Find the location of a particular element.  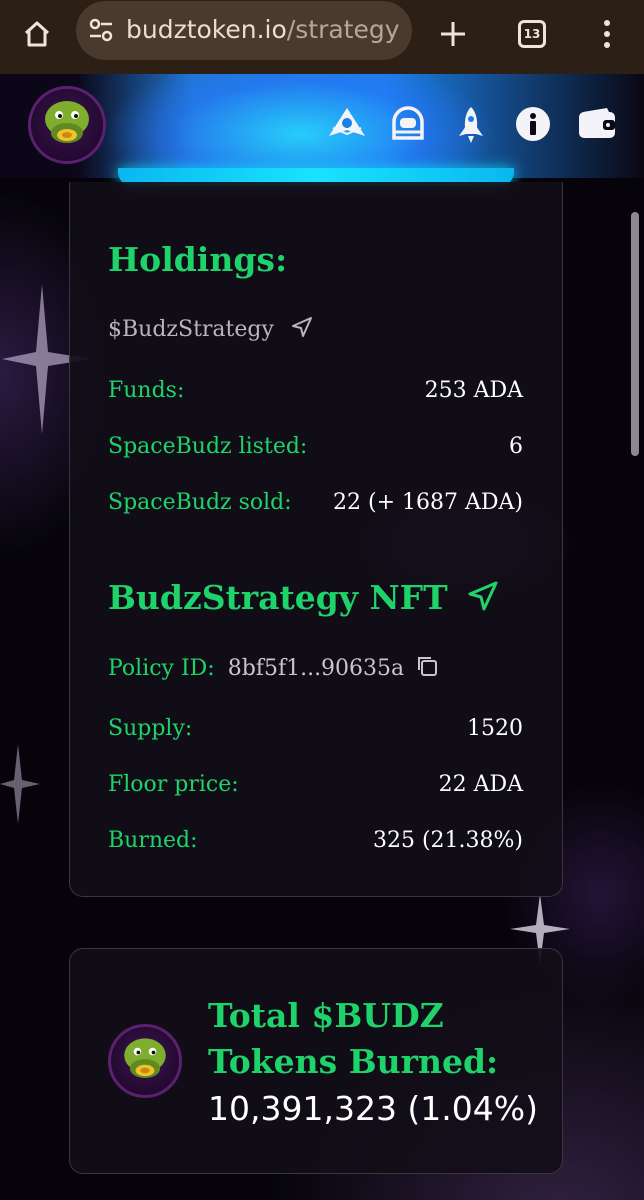

funds-label: Funds: is located at coordinates (146, 390).